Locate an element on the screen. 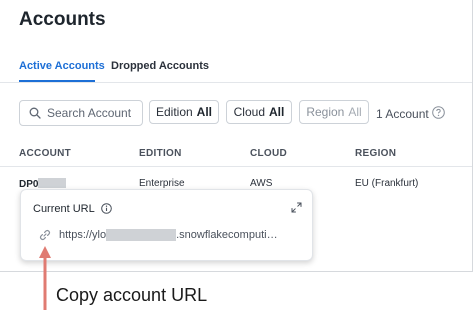 The width and height of the screenshot is (474, 314). column-header-edition: EDITION is located at coordinates (160, 153).